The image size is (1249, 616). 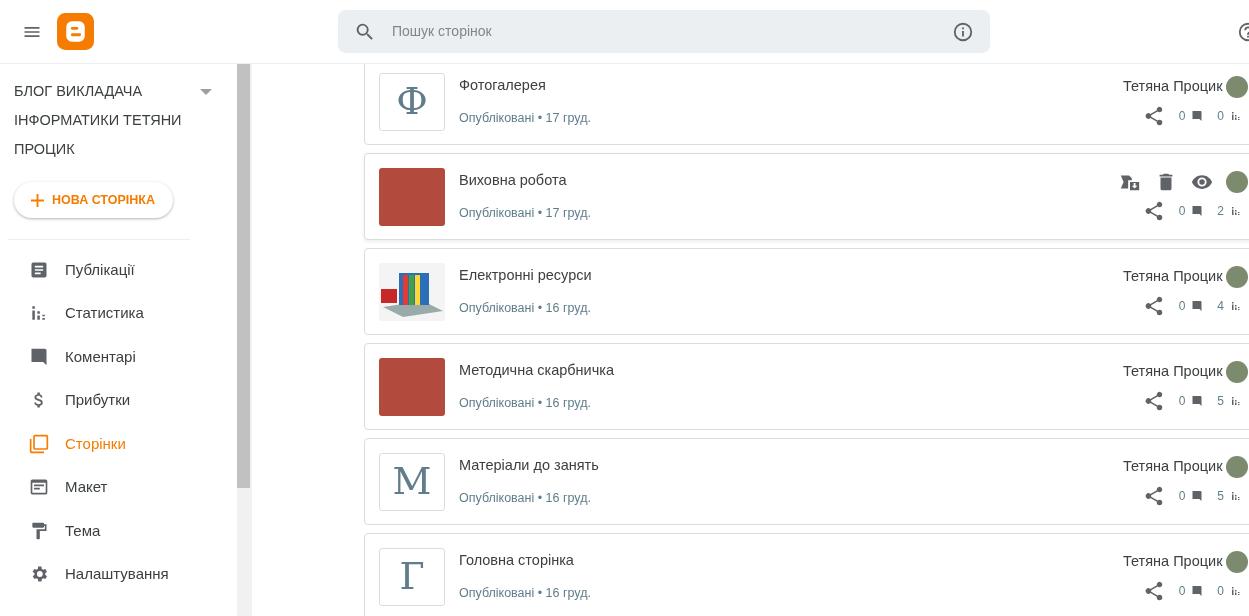 What do you see at coordinates (525, 86) in the screenshot?
I see `page-title: Фотогалерея` at bounding box center [525, 86].